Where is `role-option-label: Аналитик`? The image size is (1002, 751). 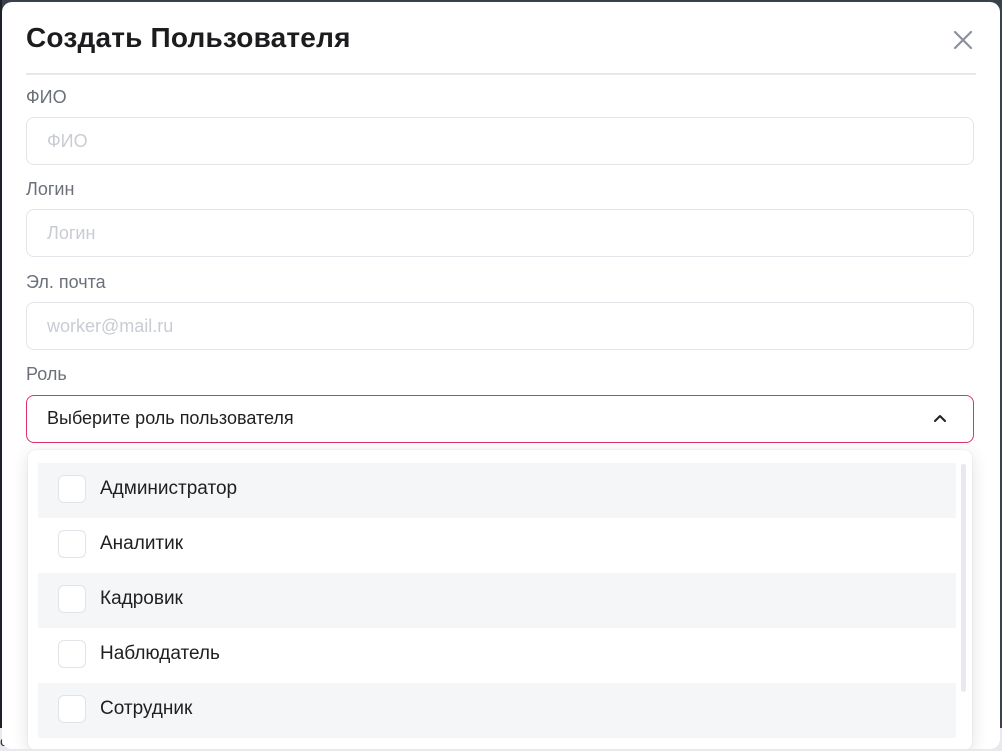
role-option-label: Аналитик is located at coordinates (142, 543).